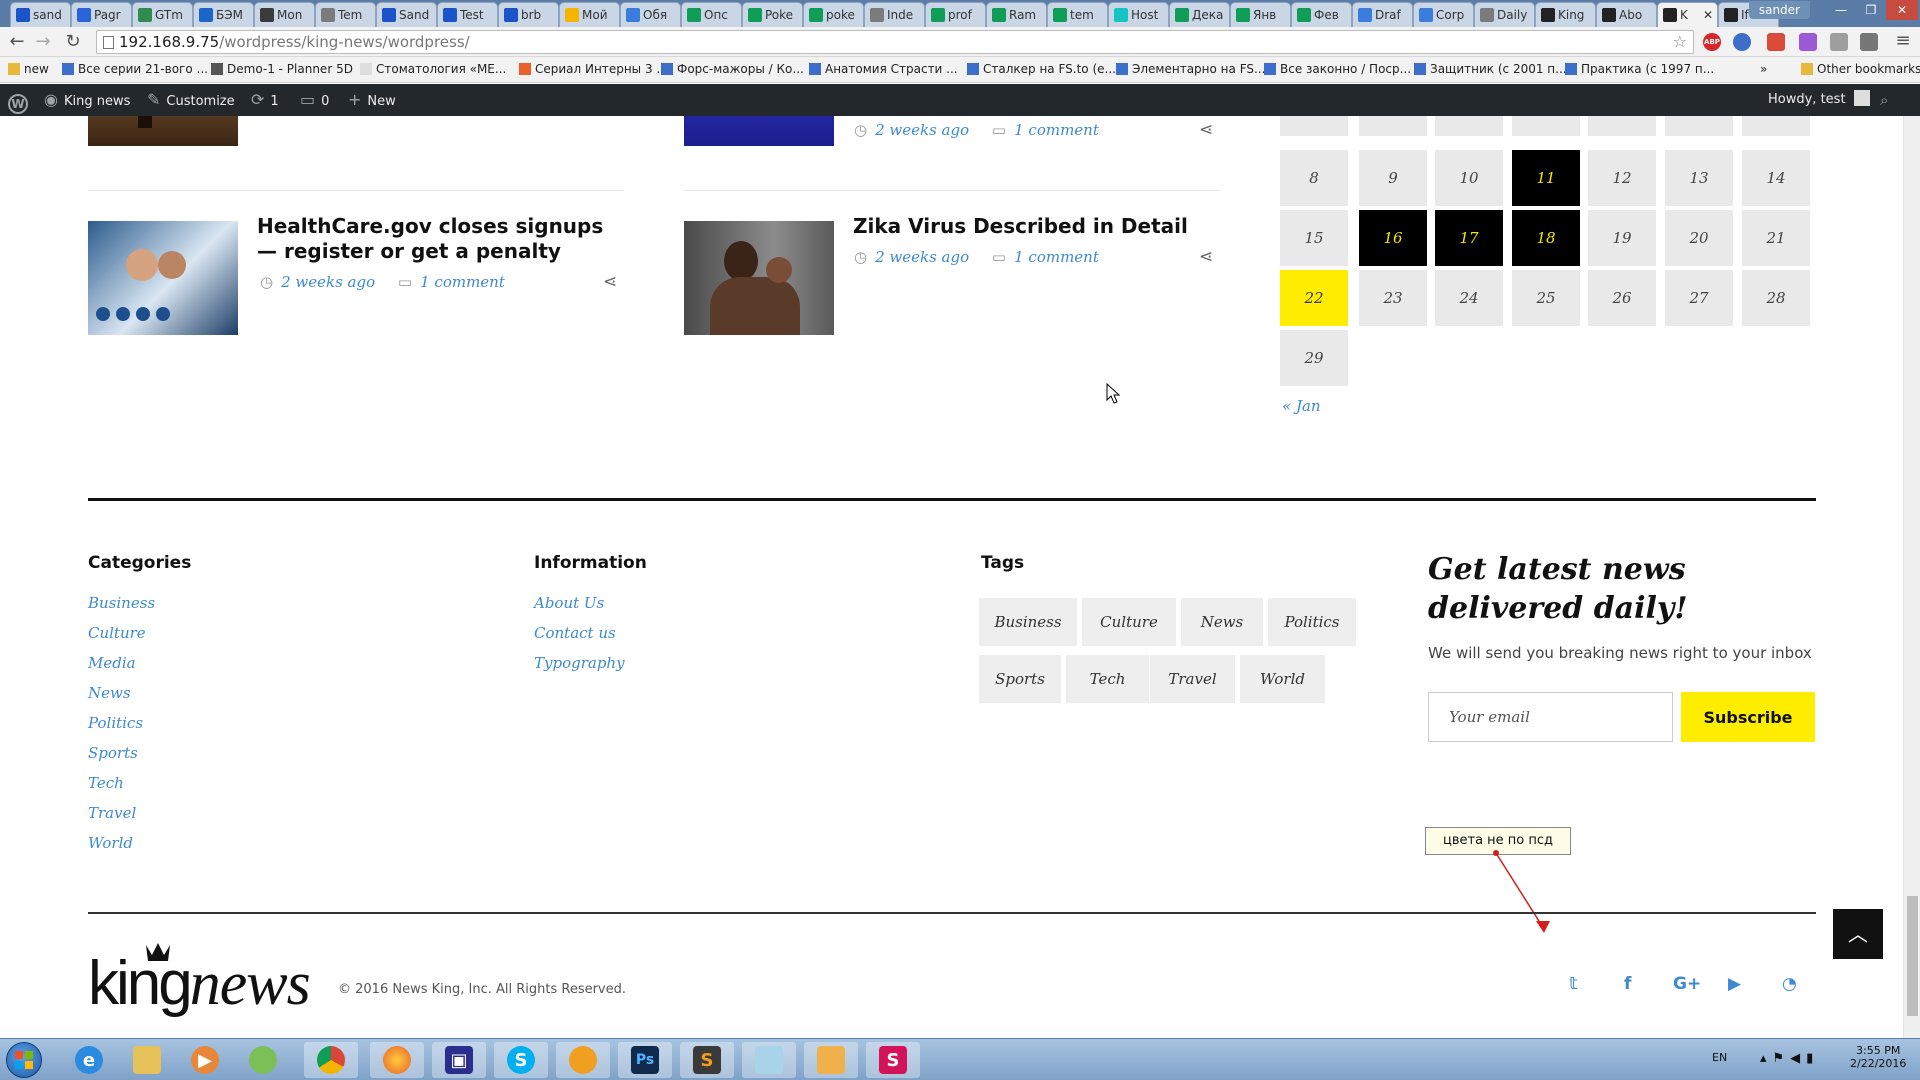 Image resolution: width=1920 pixels, height=1080 pixels. What do you see at coordinates (1808, 42) in the screenshot?
I see `extension-pen-icon` at bounding box center [1808, 42].